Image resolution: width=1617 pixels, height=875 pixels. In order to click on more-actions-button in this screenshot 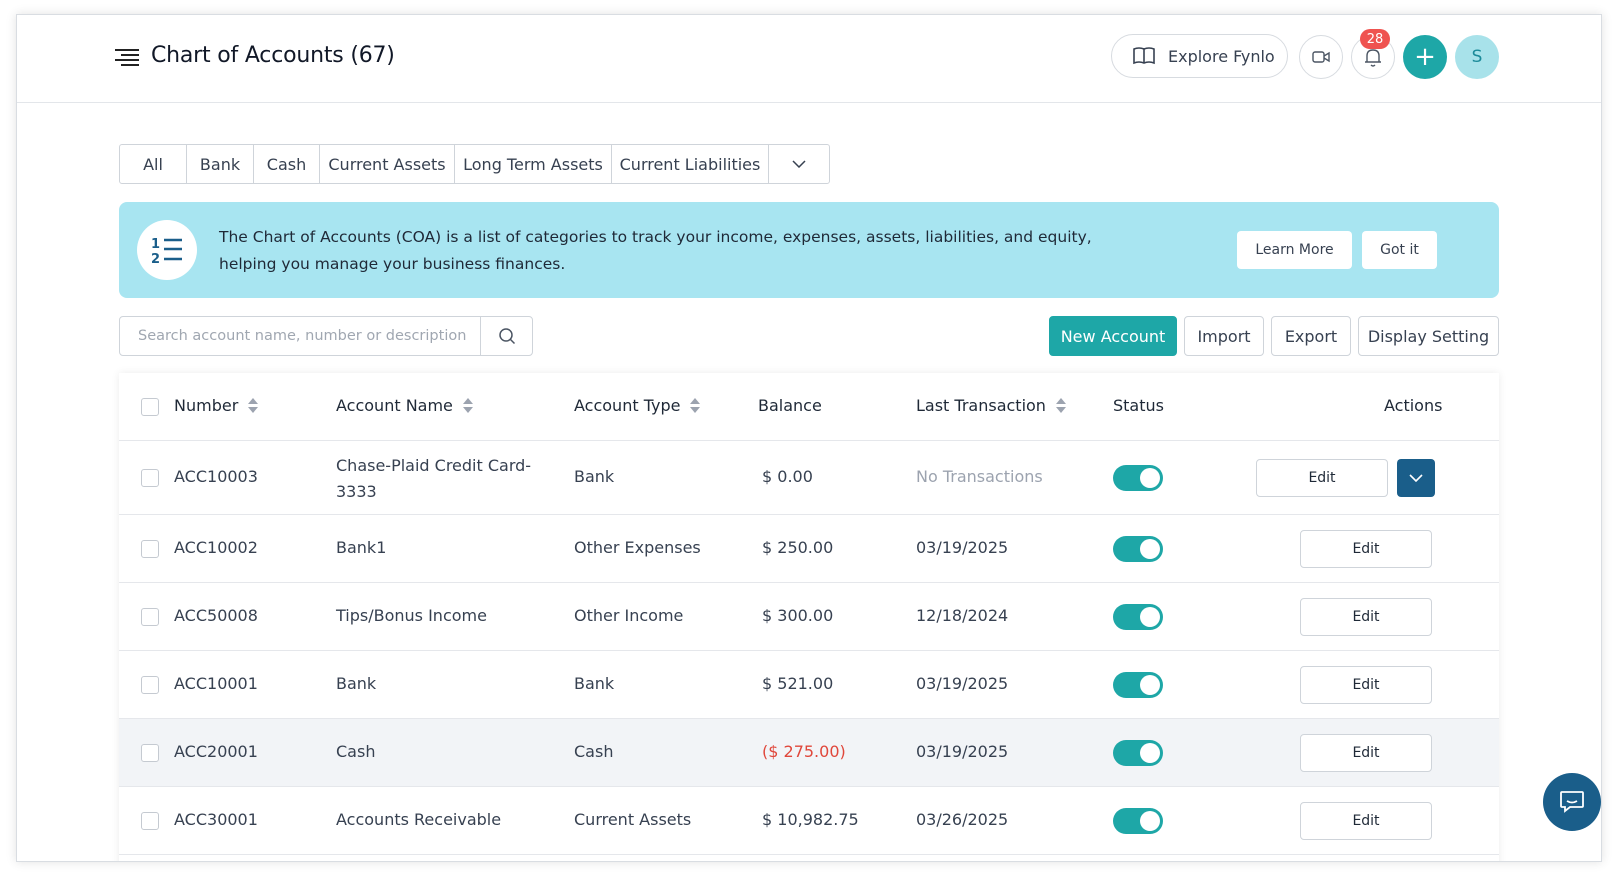, I will do `click(1416, 478)`.